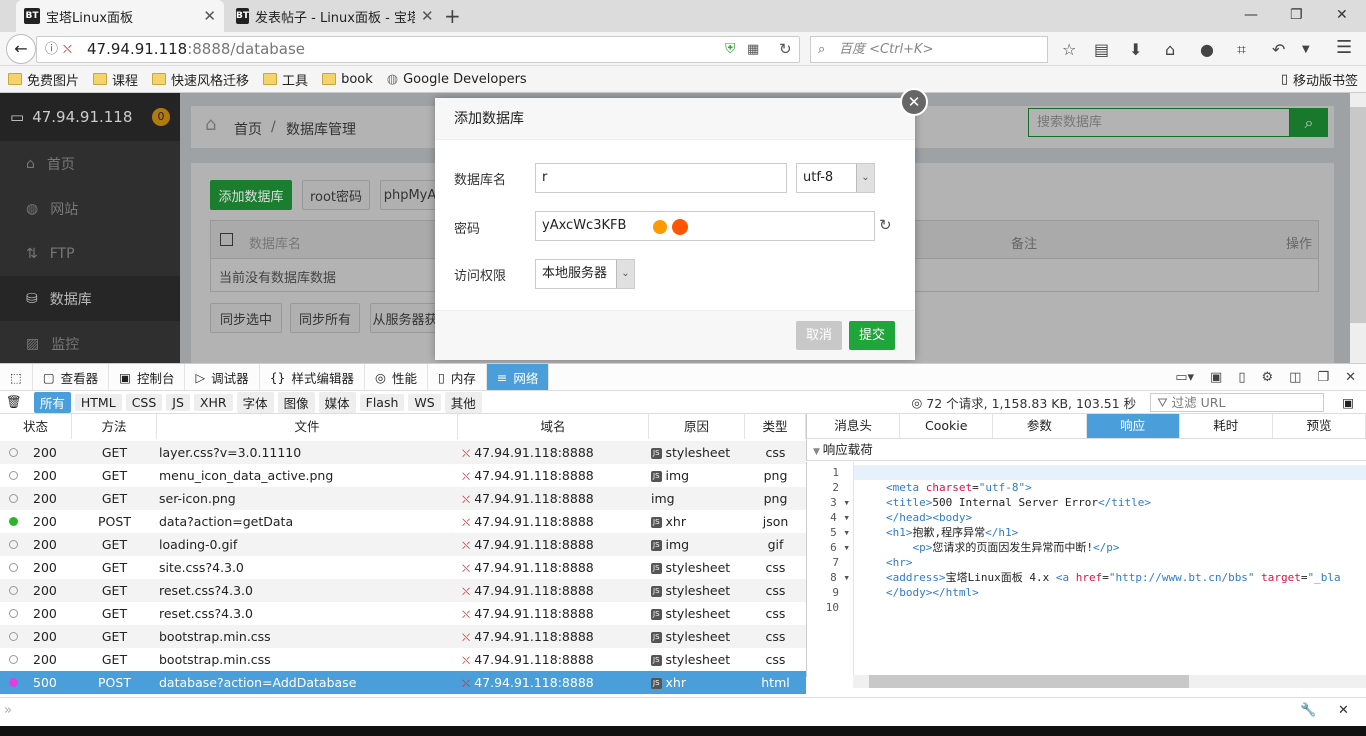 Image resolution: width=1366 pixels, height=736 pixels. I want to click on bookmark-folder: 工具, so click(285, 79).